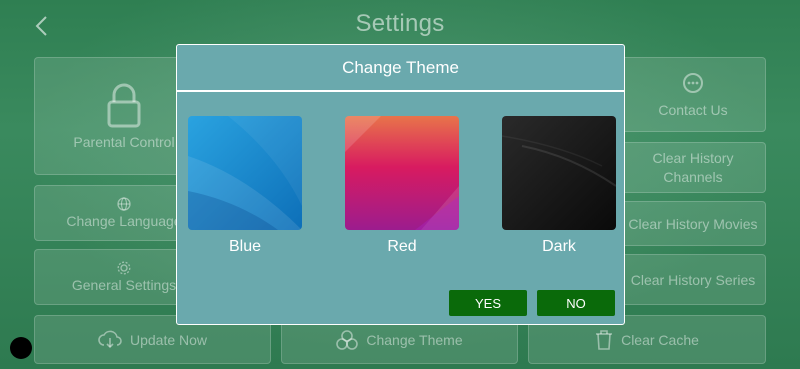  I want to click on dialog-divider, so click(400, 91).